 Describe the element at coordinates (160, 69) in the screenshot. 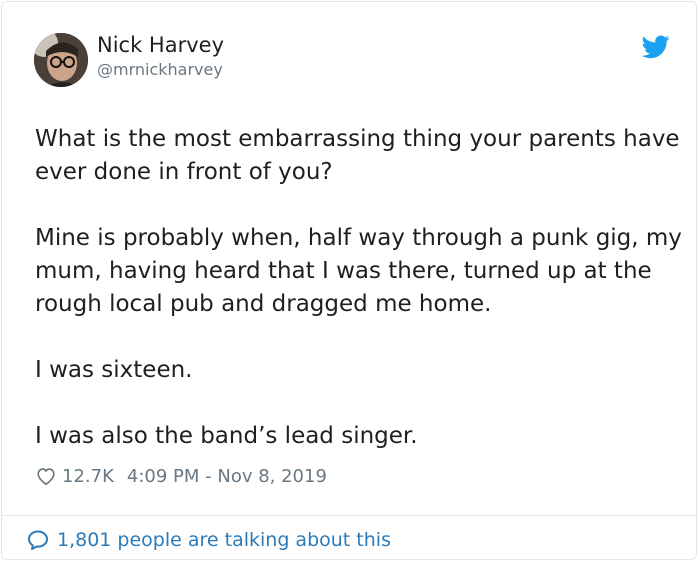

I see `author-handle: @mrnickharvey` at that location.